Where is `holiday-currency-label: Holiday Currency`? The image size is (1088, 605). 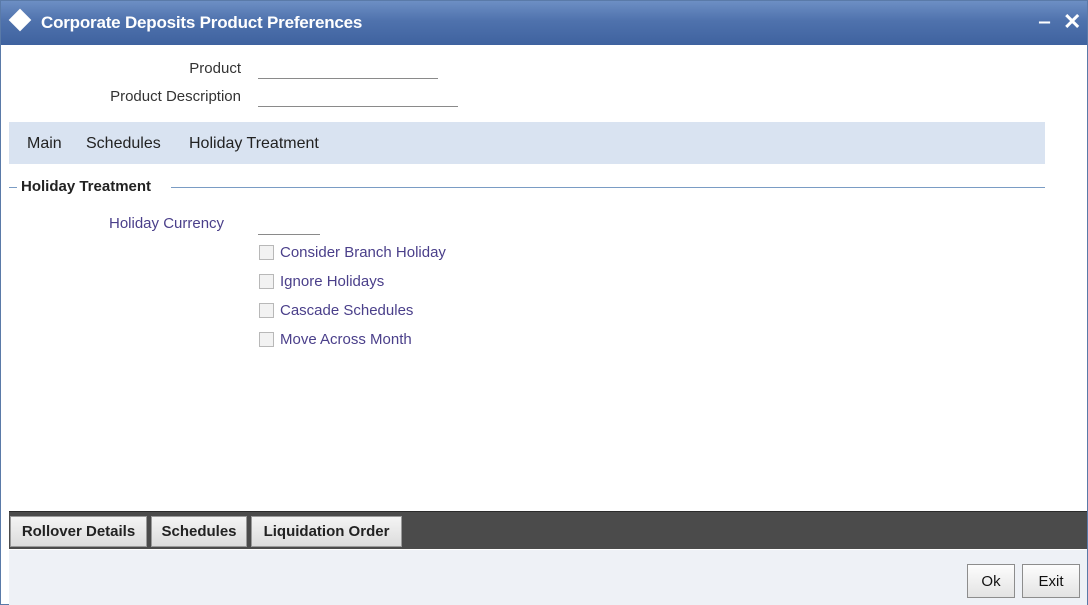
holiday-currency-label: Holiday Currency is located at coordinates (167, 223).